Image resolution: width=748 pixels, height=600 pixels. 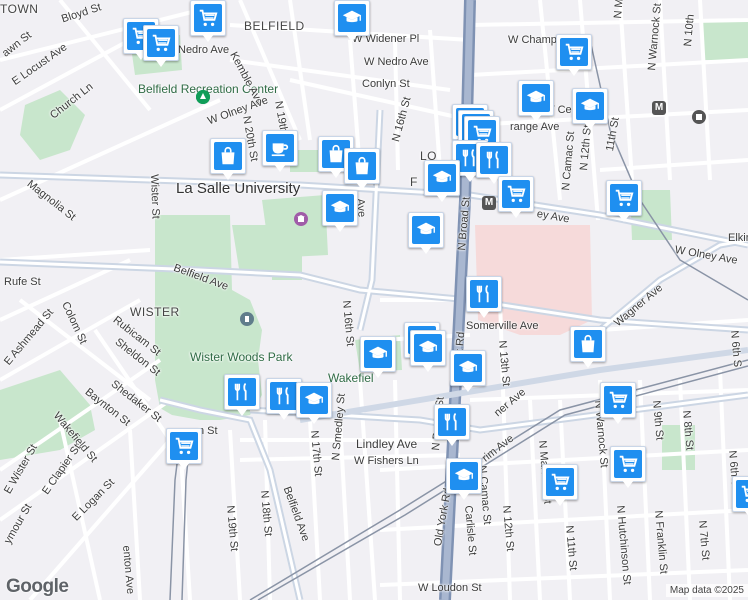 What do you see at coordinates (396, 62) in the screenshot?
I see `street-label-nedro-mid: W Nedro Ave` at bounding box center [396, 62].